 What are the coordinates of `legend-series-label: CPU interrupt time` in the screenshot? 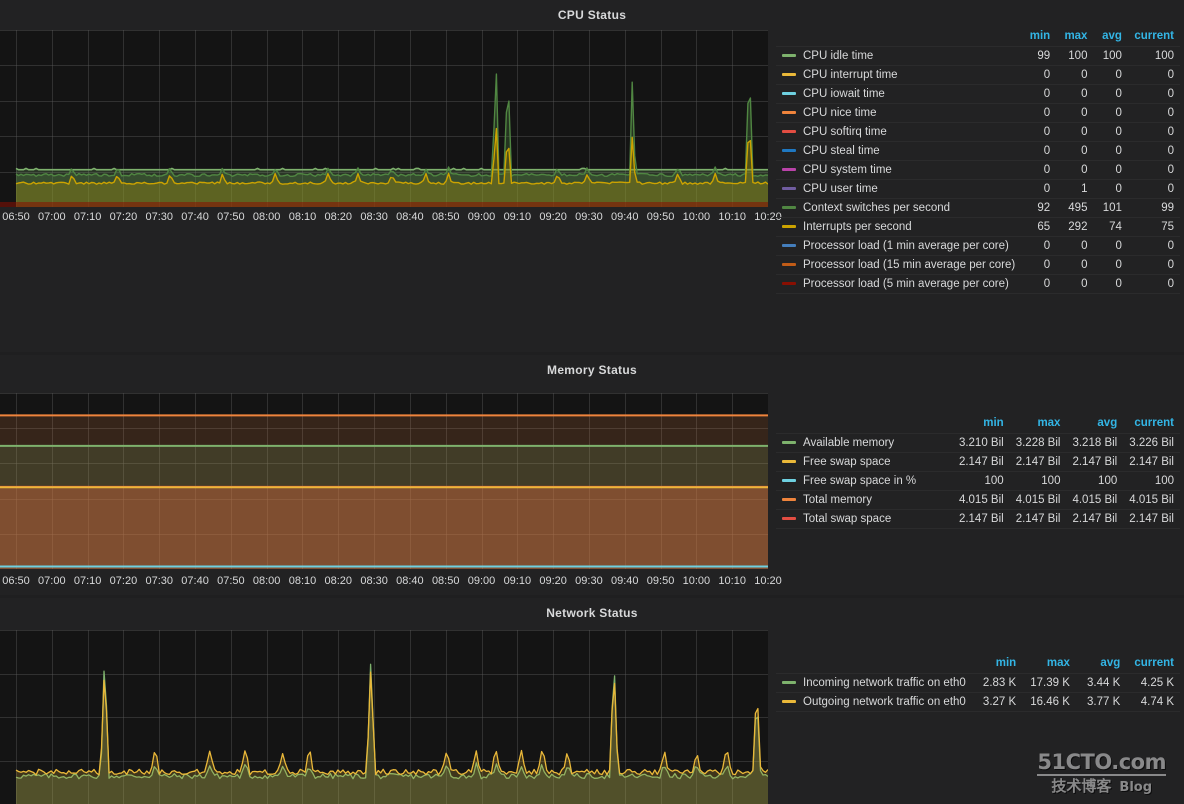 It's located at (899, 75).